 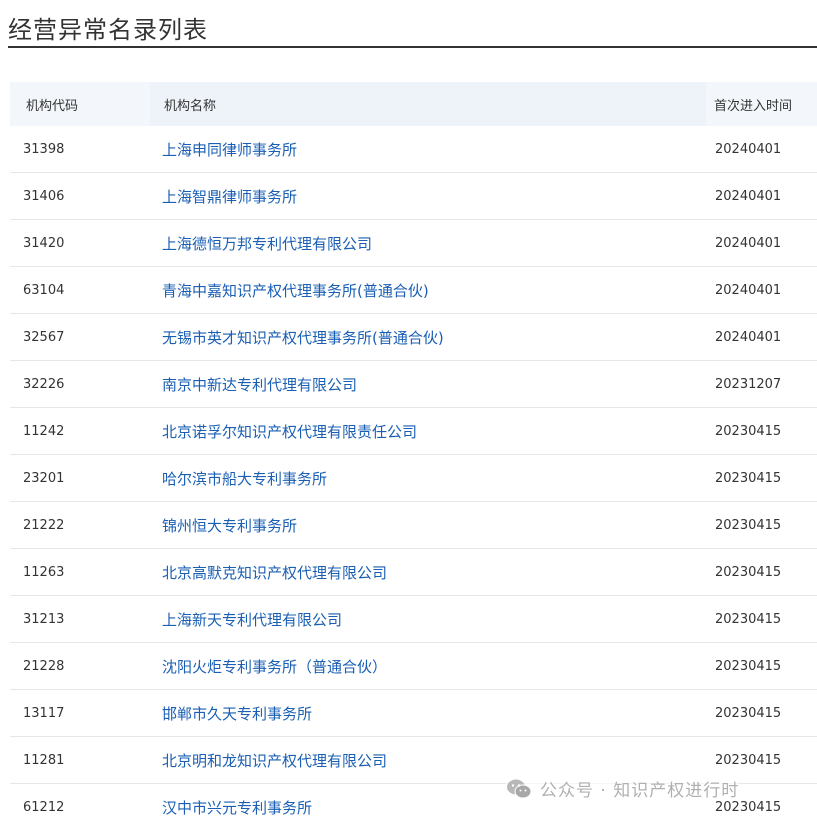 I want to click on cell-name-link: 锦州恒大专利事务所, so click(x=428, y=525).